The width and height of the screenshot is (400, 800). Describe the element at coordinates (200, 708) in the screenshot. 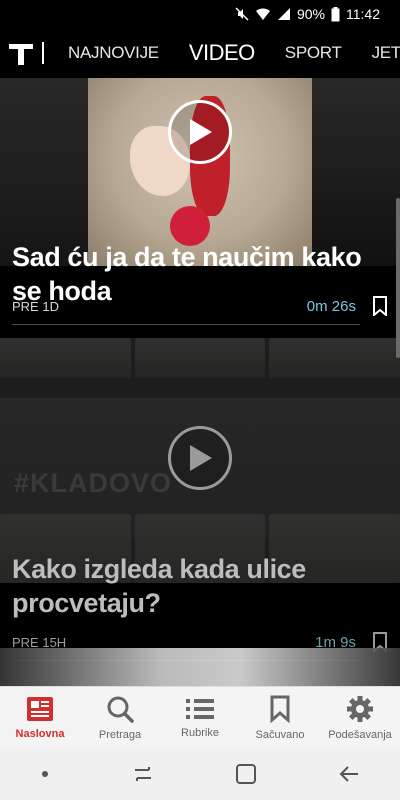

I see `list-icon` at that location.